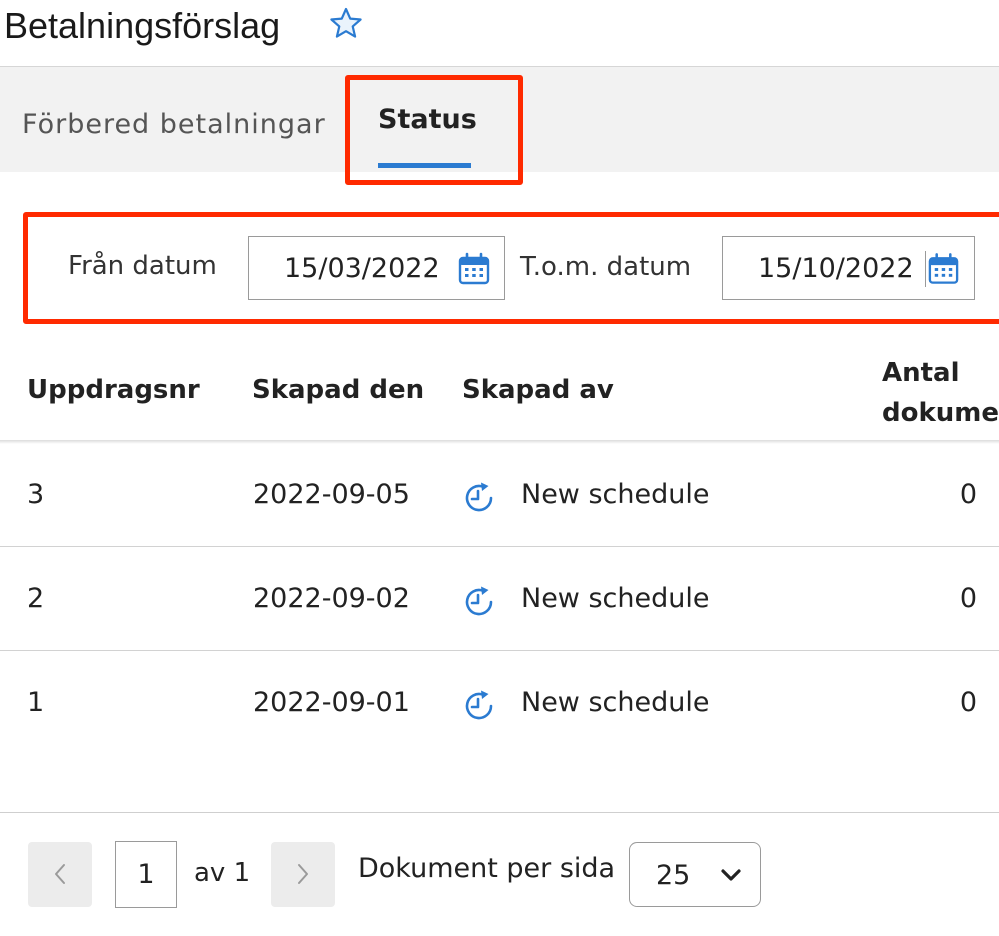  Describe the element at coordinates (434, 130) in the screenshot. I see `status-tab-highlight` at that location.